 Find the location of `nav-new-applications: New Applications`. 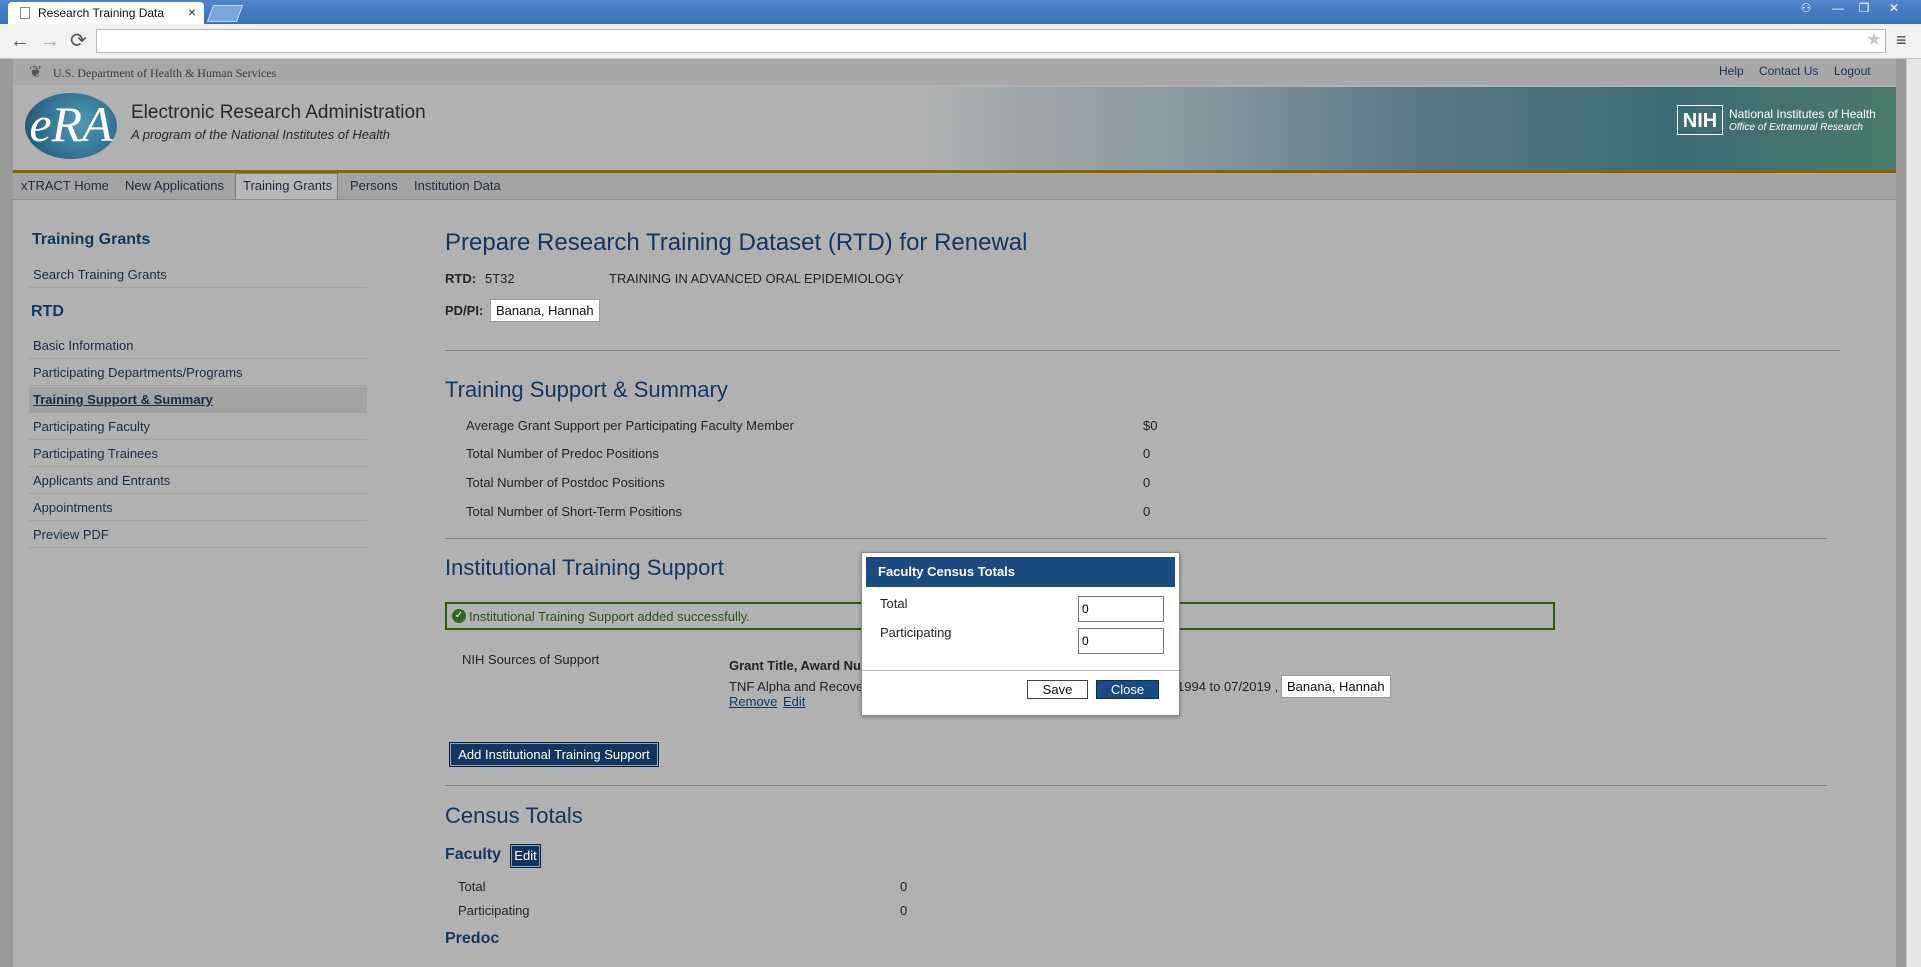

nav-new-applications: New Applications is located at coordinates (174, 185).